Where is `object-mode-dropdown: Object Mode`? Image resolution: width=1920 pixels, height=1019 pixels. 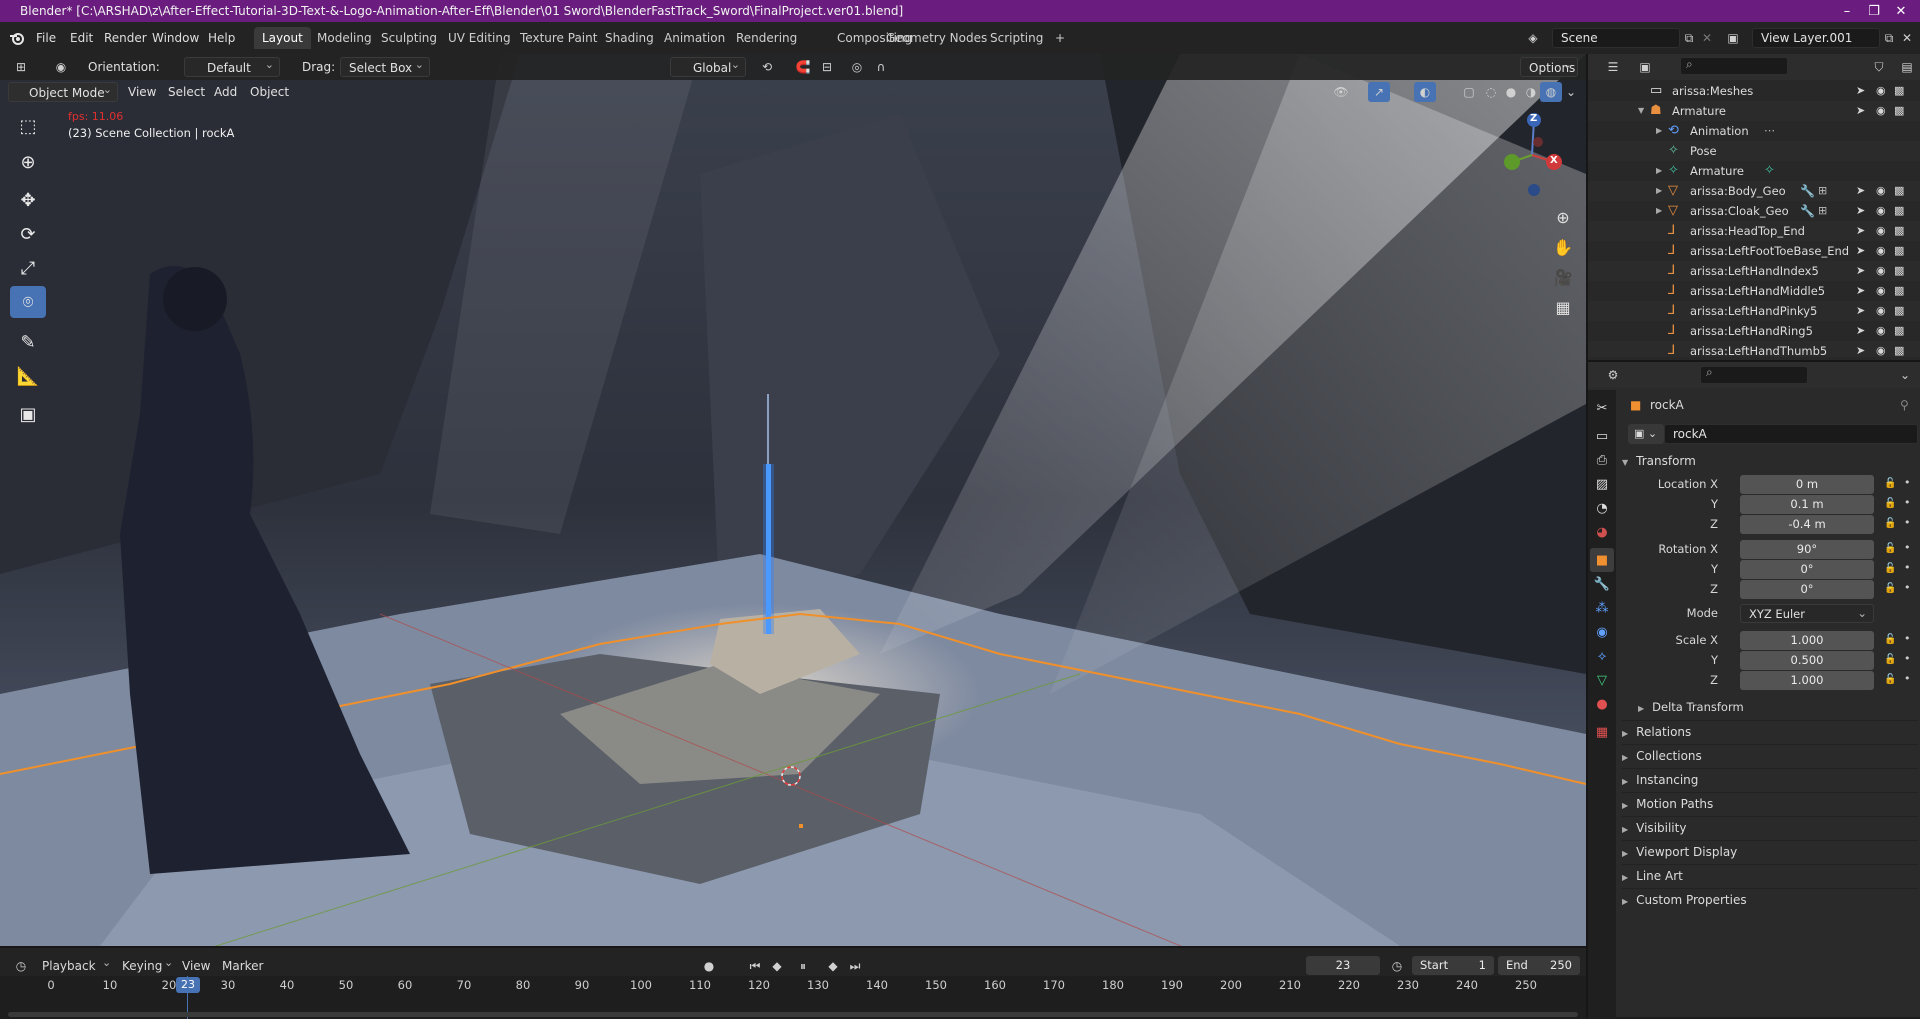 object-mode-dropdown: Object Mode is located at coordinates (63, 91).